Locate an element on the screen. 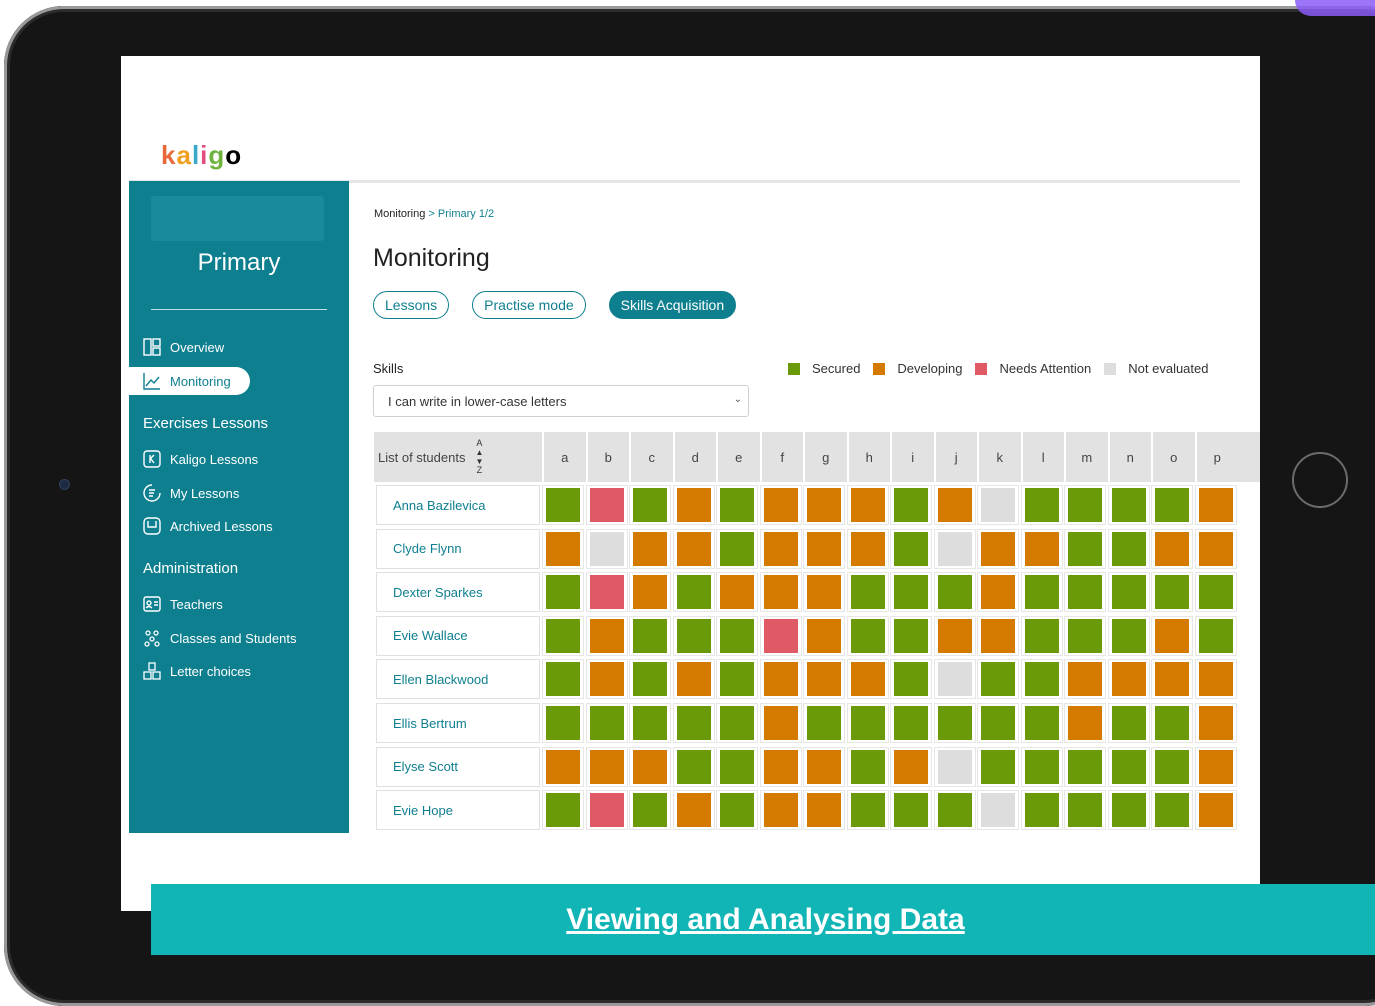 The height and width of the screenshot is (1006, 1375). student-name-link: Anna Bazilevica is located at coordinates (458, 505).